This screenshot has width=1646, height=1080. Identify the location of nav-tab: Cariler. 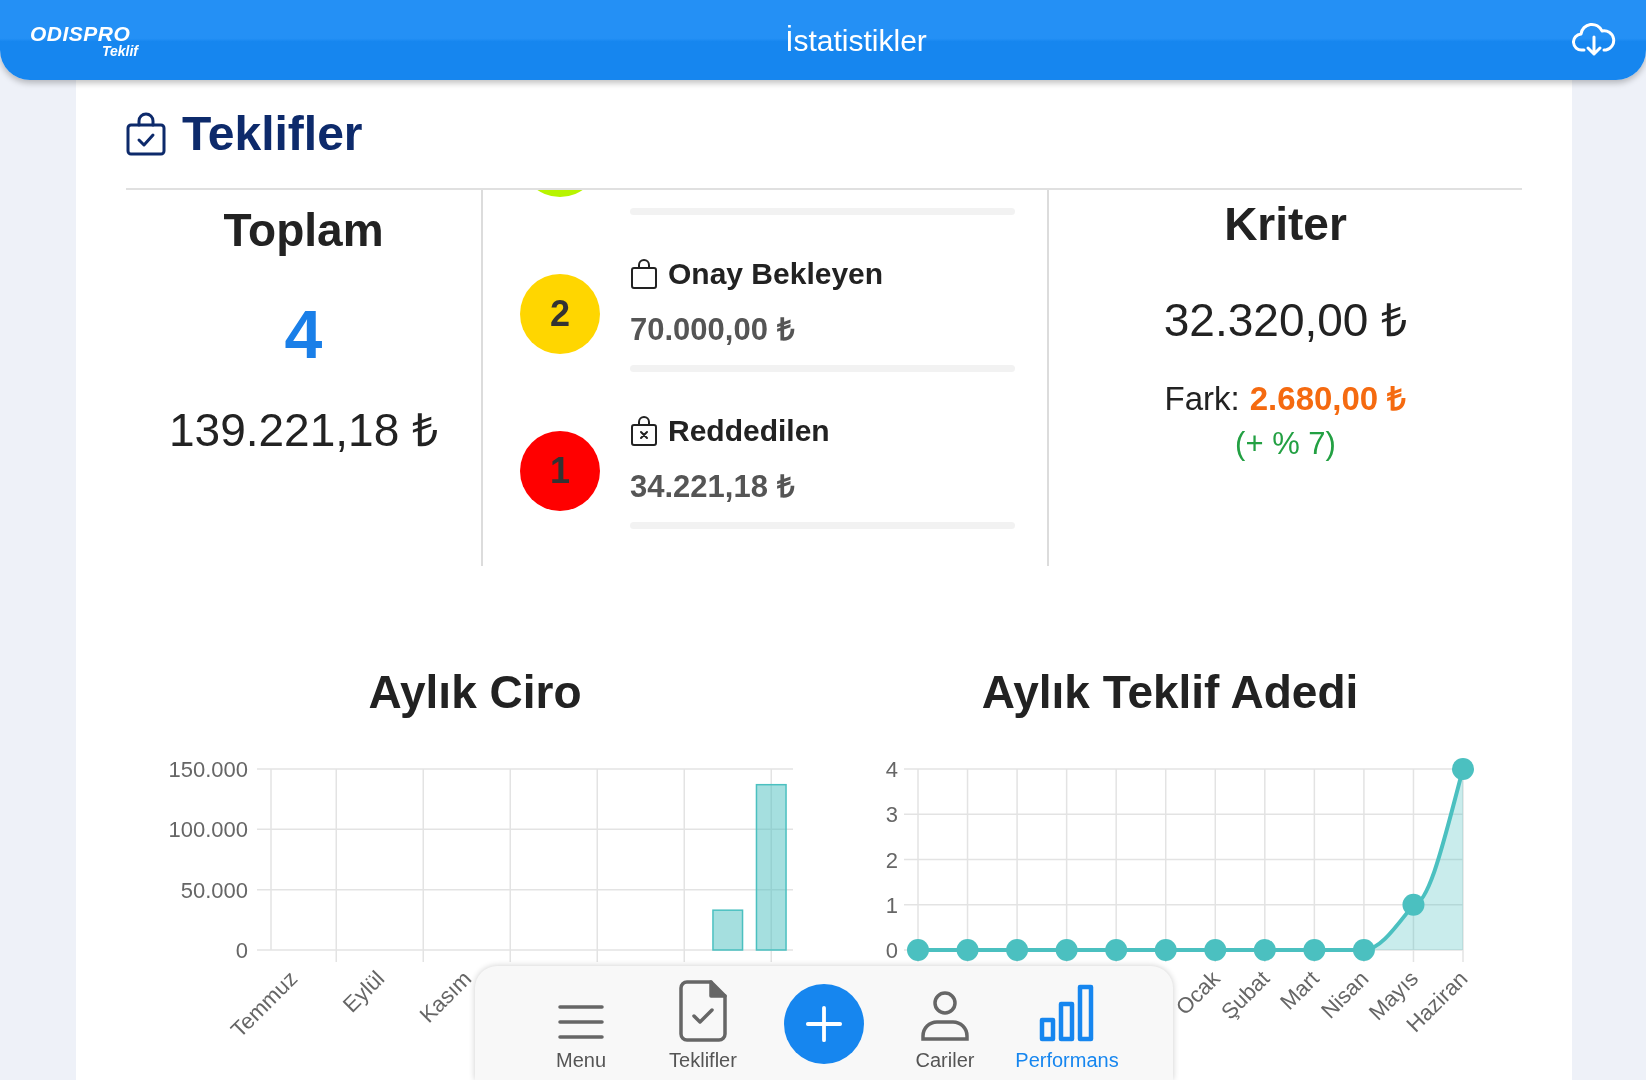
(945, 1024).